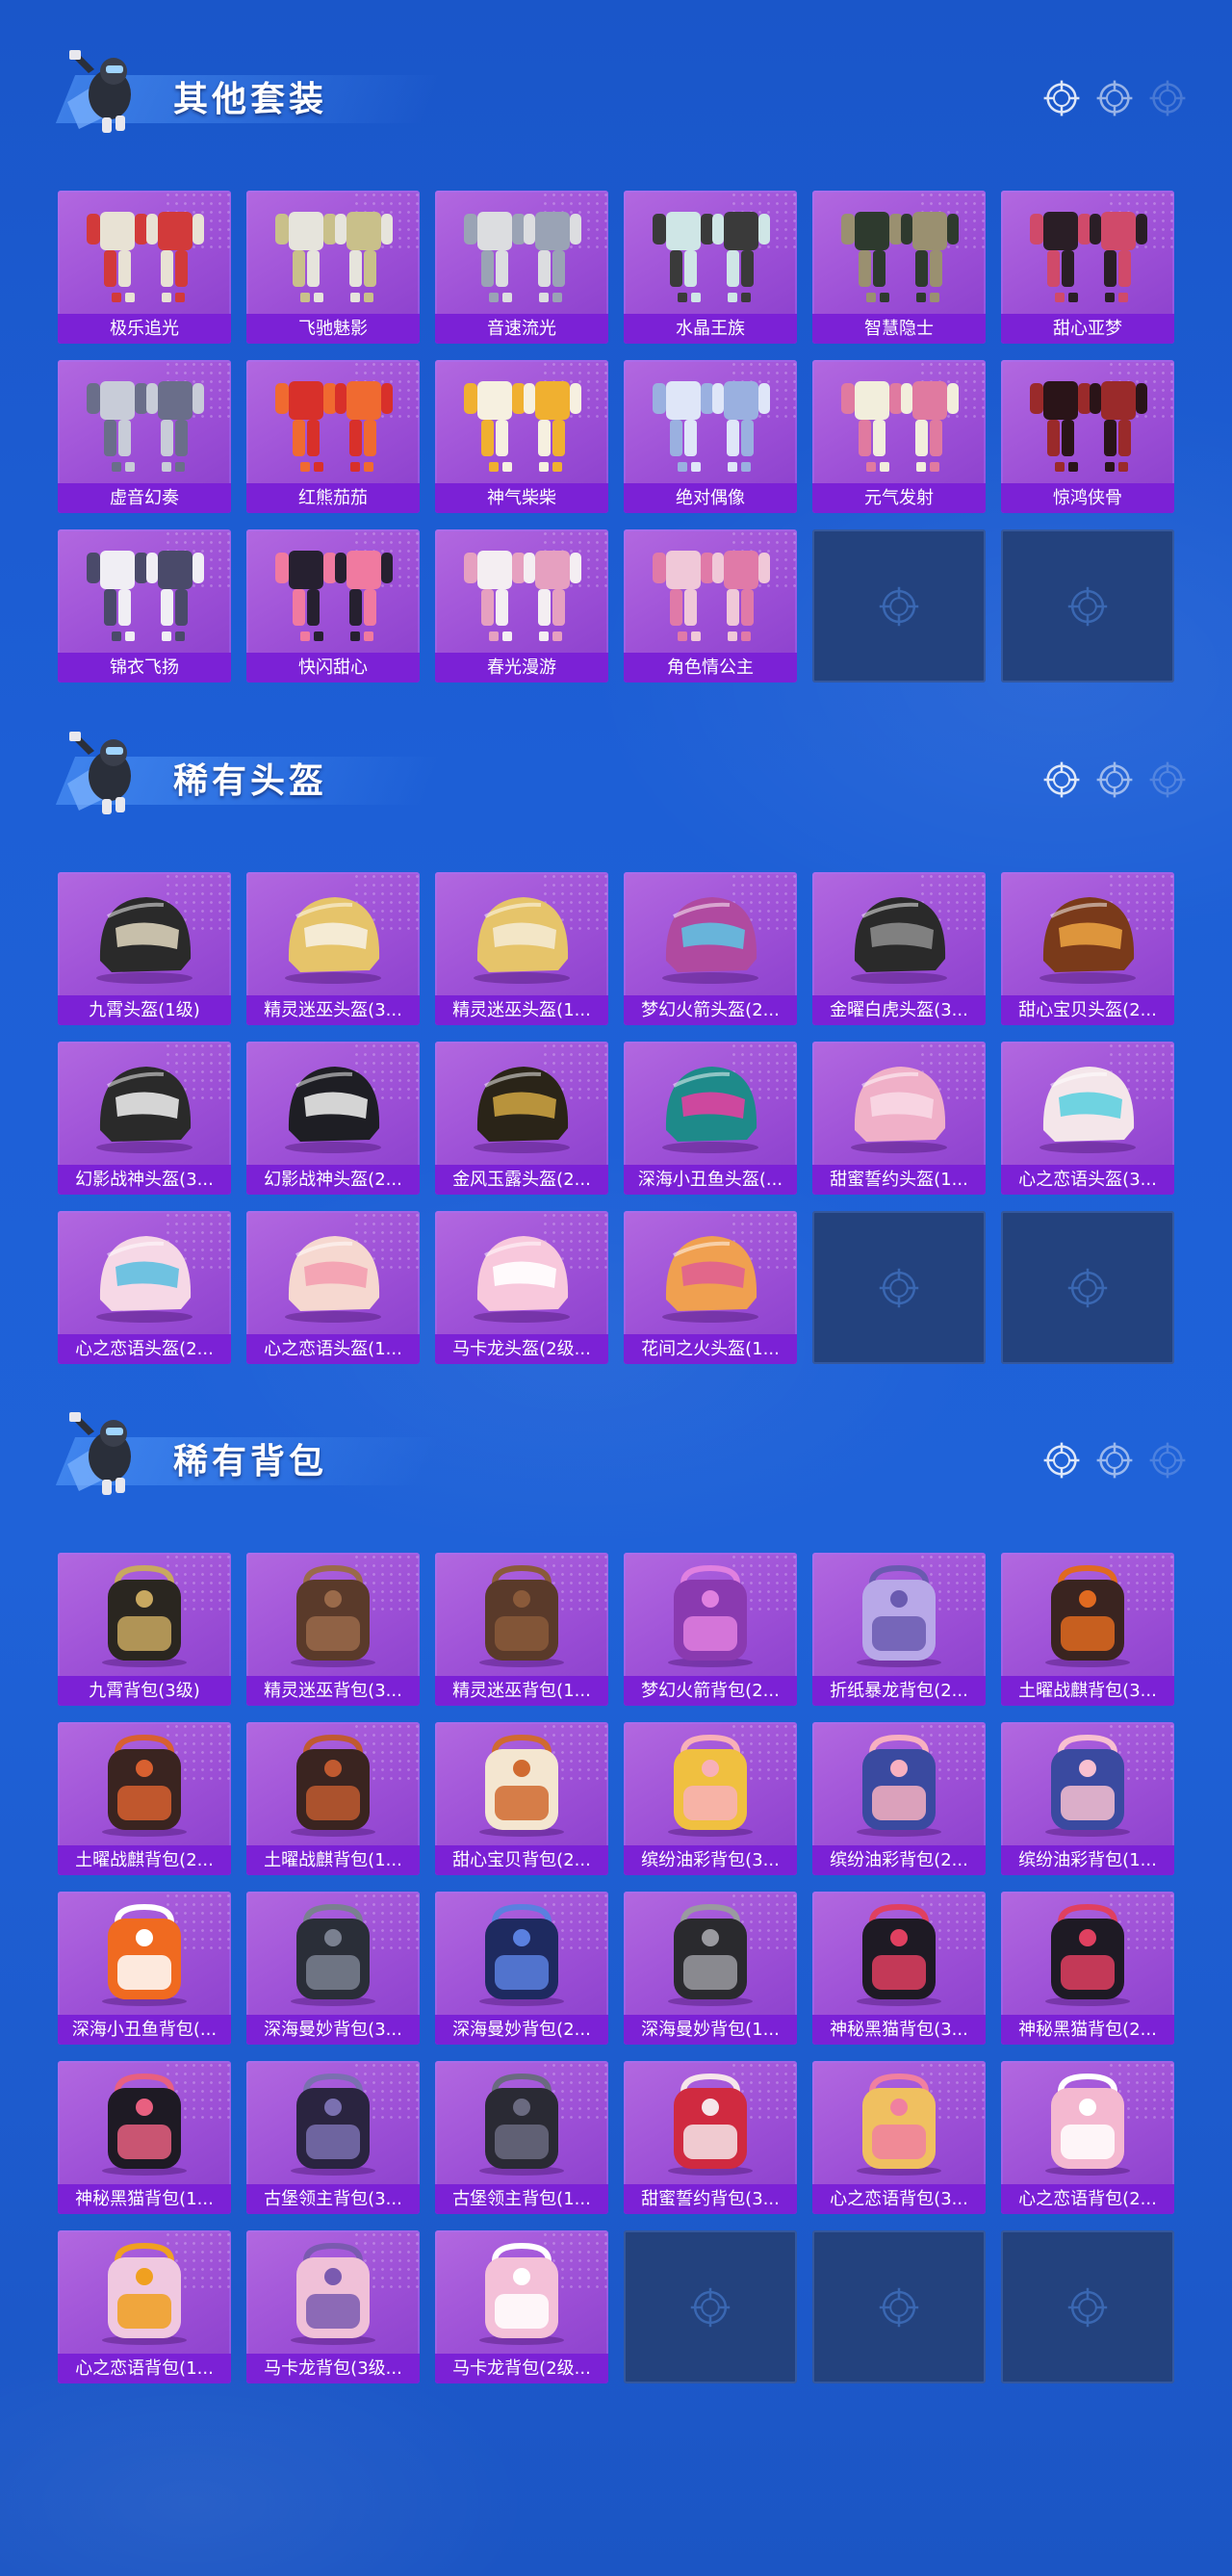 Image resolution: width=1232 pixels, height=2576 pixels. I want to click on item-name: 绝对偶像, so click(710, 498).